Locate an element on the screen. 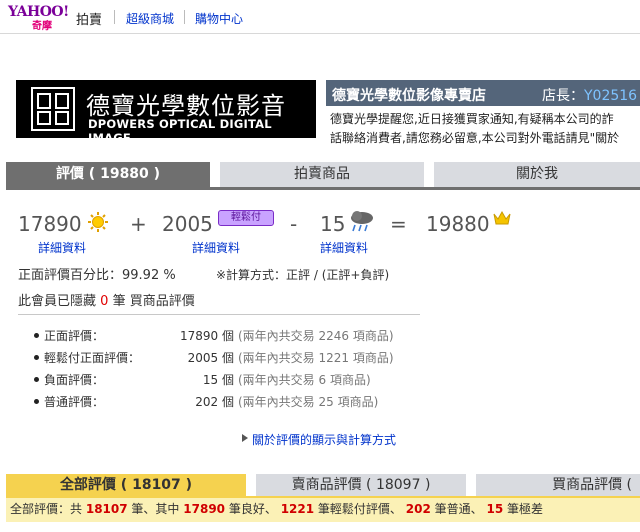 This screenshot has height=532, width=640. summary-text: 筆輕鬆付評價、 is located at coordinates (359, 509).